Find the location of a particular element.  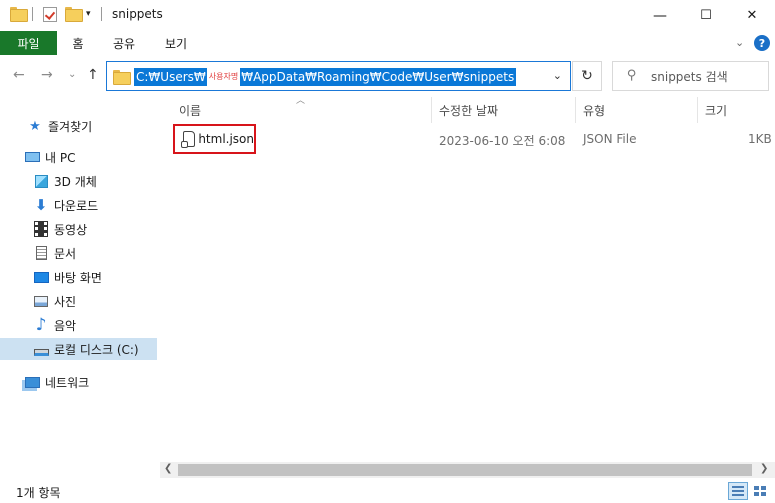

music-note-icon: ♪ is located at coordinates (41, 325).